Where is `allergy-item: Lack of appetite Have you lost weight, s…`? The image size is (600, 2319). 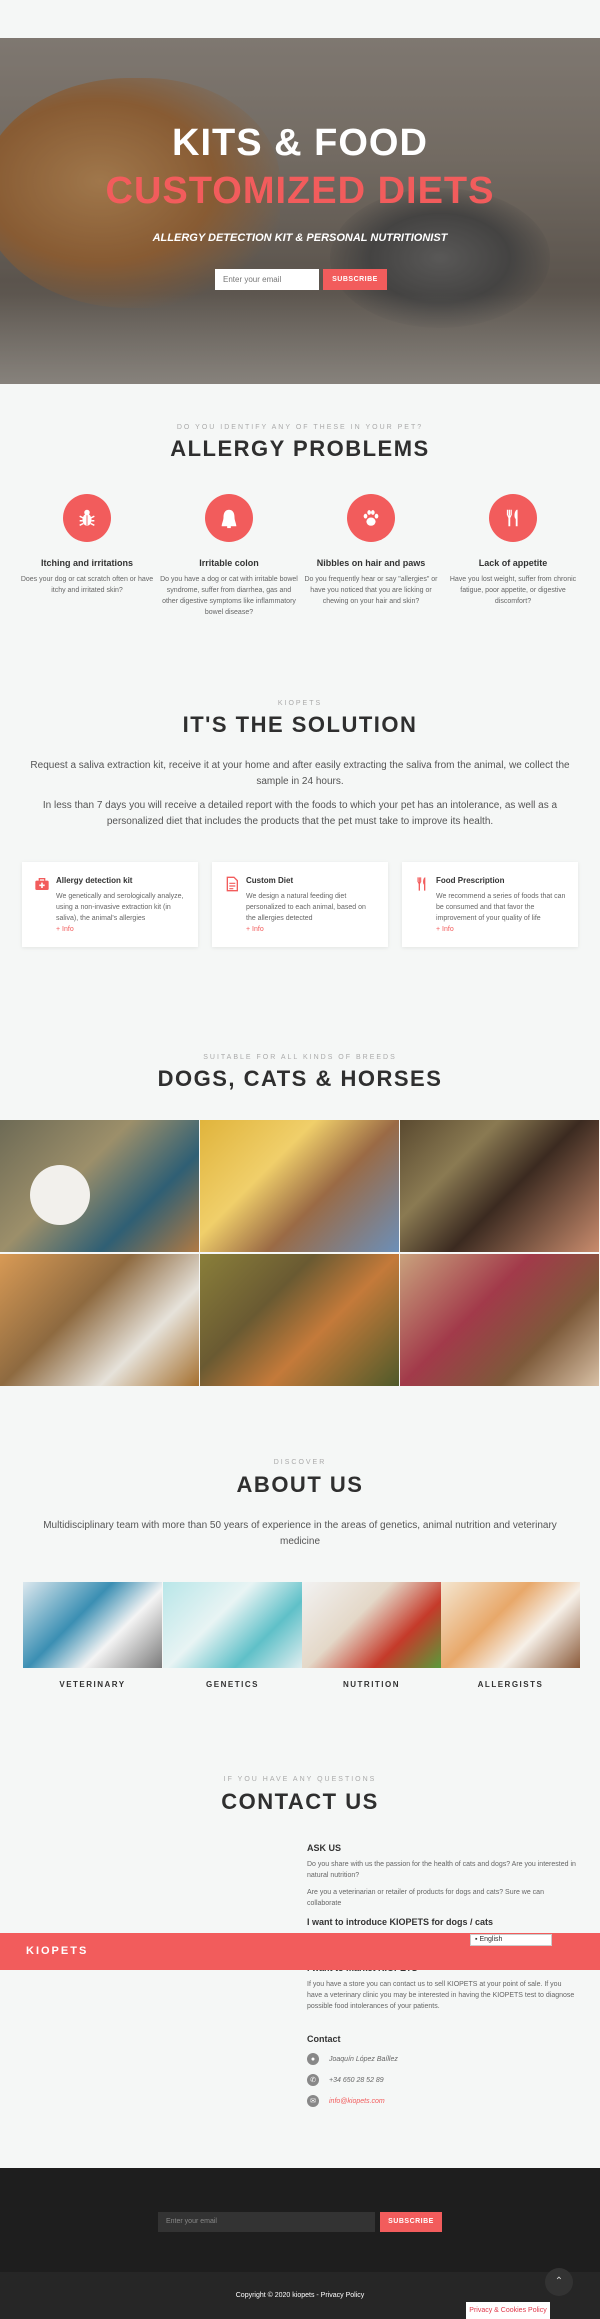
allergy-item: Lack of appetite Have you lost weight, s… is located at coordinates (513, 550).